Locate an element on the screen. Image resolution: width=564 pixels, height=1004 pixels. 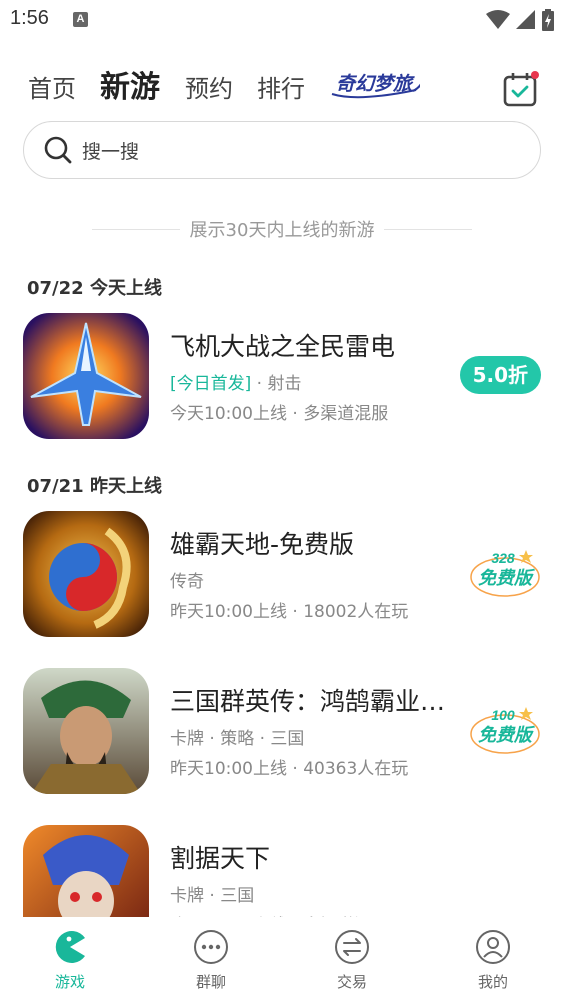
exchange-icon is located at coordinates (352, 947).